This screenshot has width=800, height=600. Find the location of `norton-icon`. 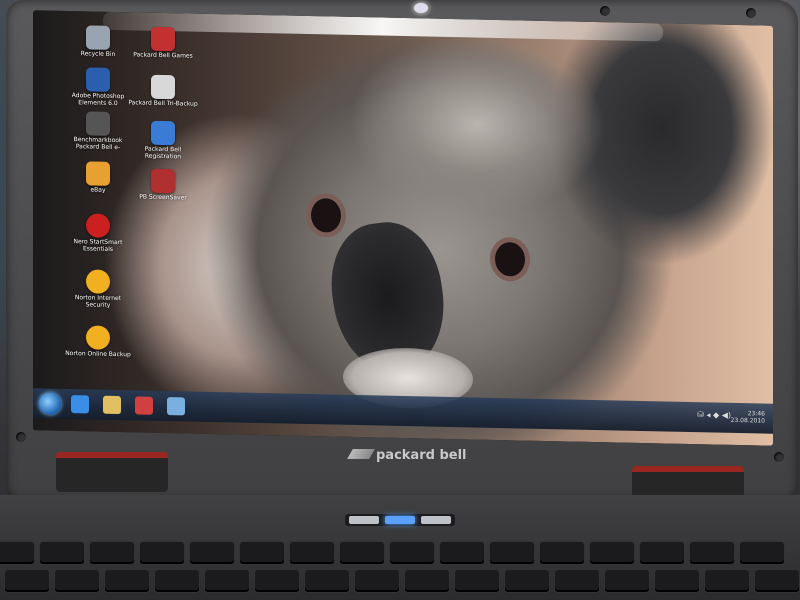

norton-icon is located at coordinates (98, 281).